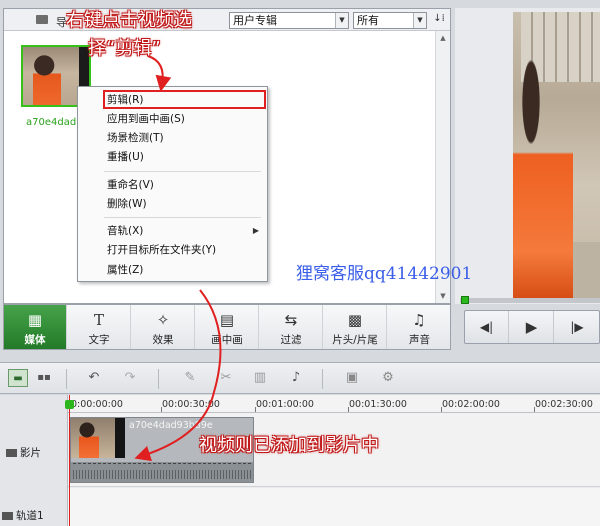 The height and width of the screenshot is (526, 600). Describe the element at coordinates (69, 460) in the screenshot. I see `playhead-line` at that location.